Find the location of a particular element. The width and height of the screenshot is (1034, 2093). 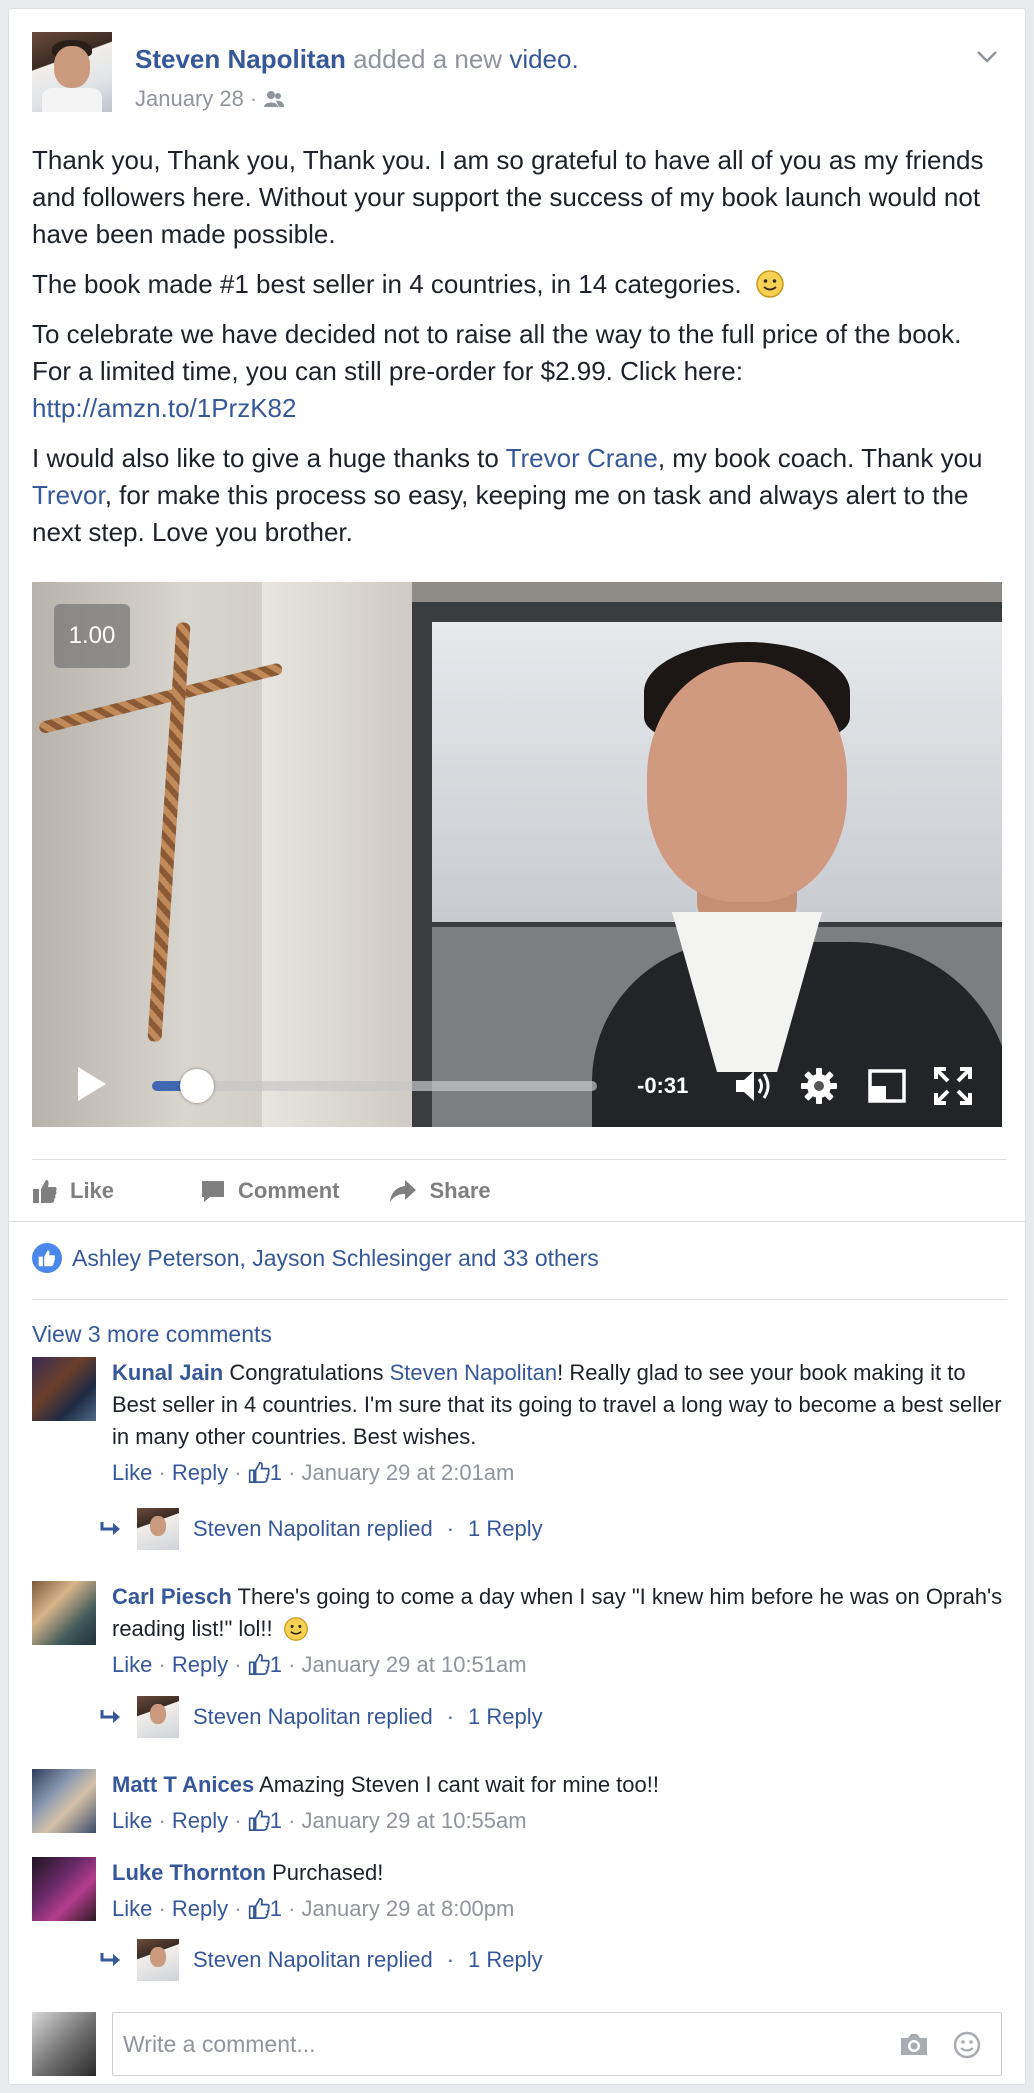

like-button: Like is located at coordinates (73, 1191).